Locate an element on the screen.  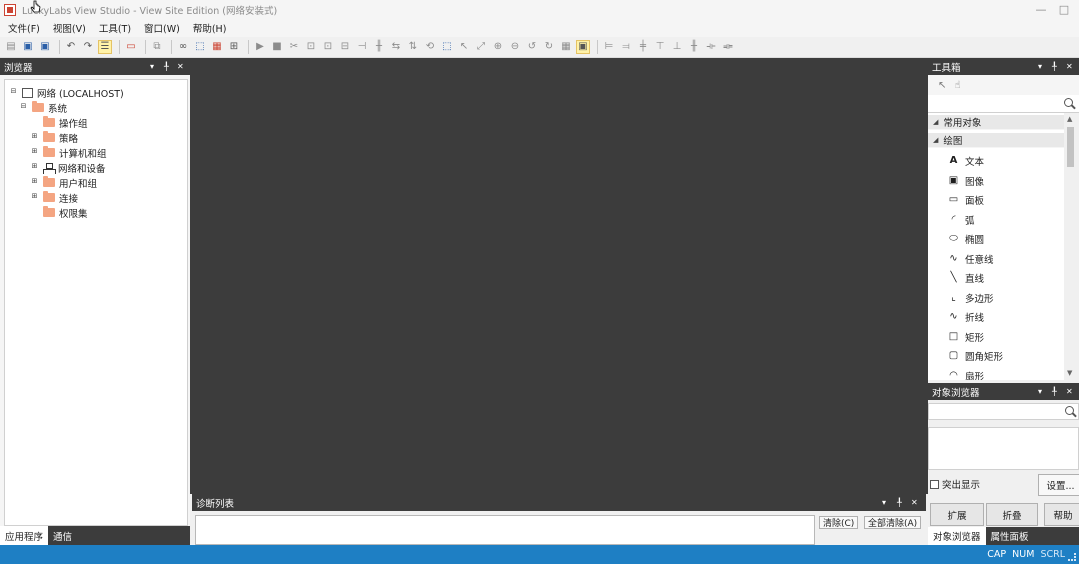
zoom-fit-icon: ⤢ is located at coordinates (481, 47).